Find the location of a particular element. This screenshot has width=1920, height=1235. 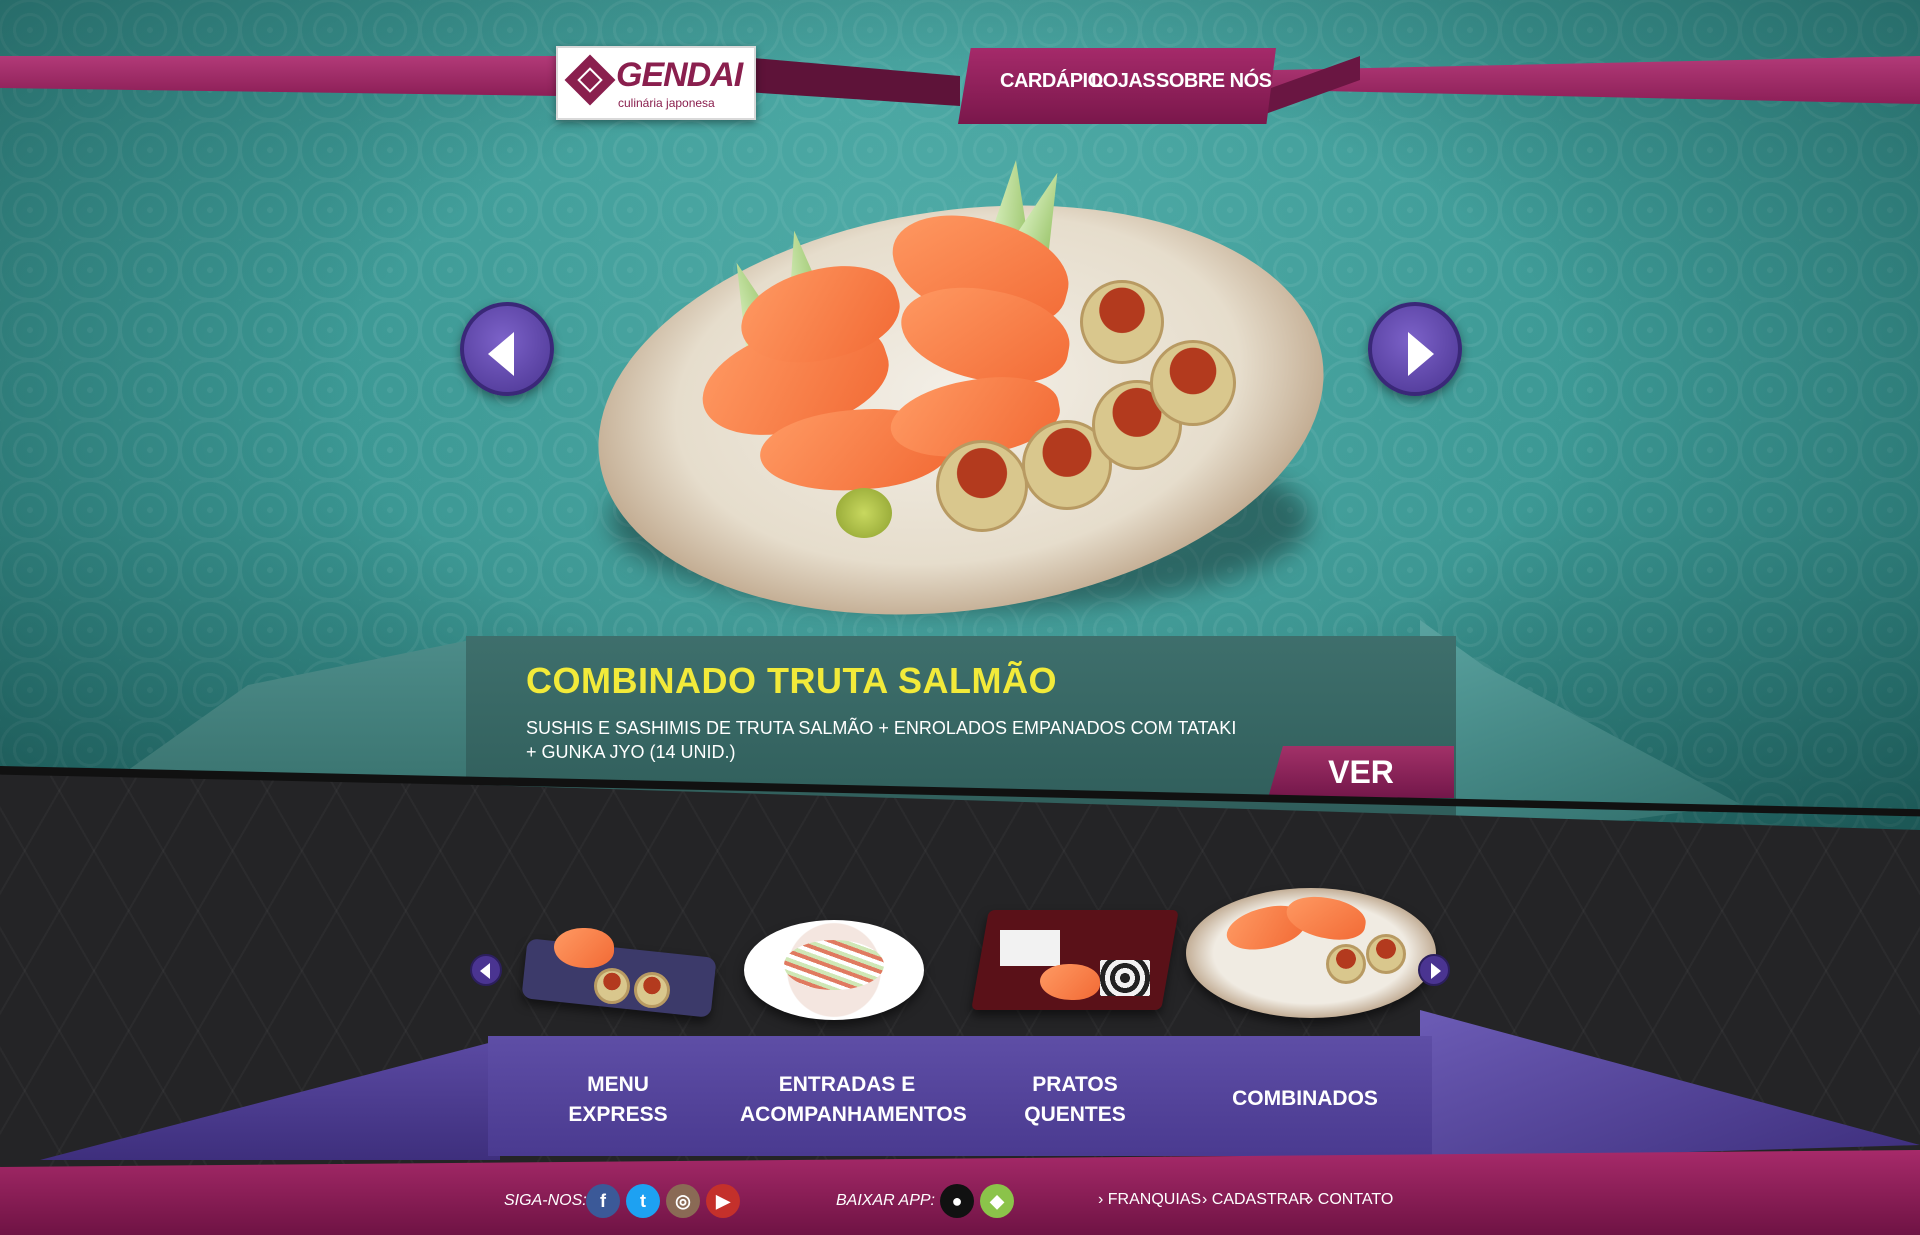

logo-tagline: culinária japonesa is located at coordinates (666, 103).